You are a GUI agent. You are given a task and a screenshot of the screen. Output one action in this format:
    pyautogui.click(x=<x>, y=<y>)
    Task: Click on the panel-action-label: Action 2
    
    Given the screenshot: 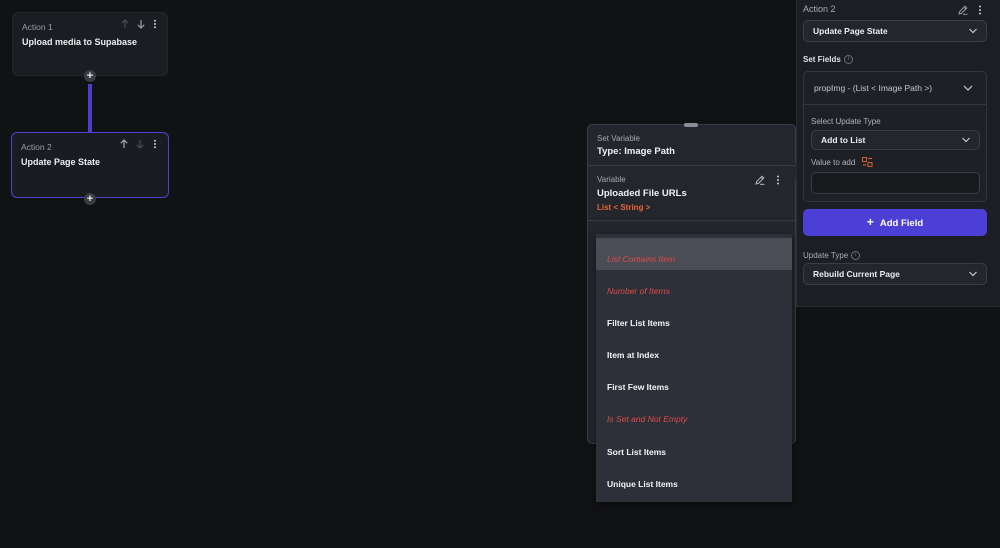 What is the action you would take?
    pyautogui.click(x=819, y=9)
    